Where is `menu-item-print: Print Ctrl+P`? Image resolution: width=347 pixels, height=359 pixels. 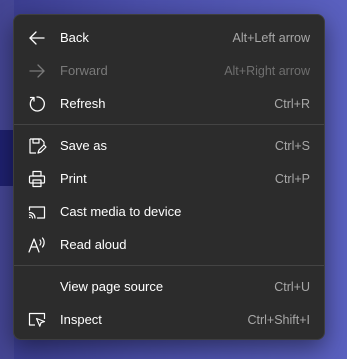
menu-item-print: Print Ctrl+P is located at coordinates (169, 178).